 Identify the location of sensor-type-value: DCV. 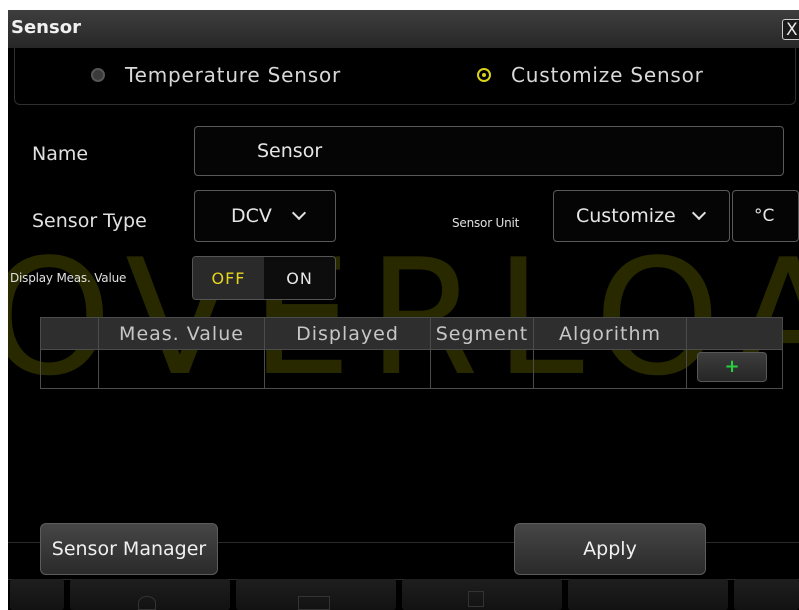
(251, 216).